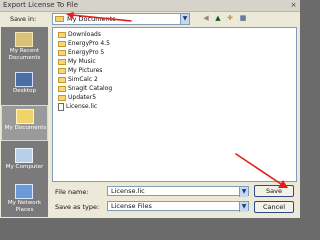  Describe the element at coordinates (24, 155) in the screenshot. I see `my-computer-icon` at that location.